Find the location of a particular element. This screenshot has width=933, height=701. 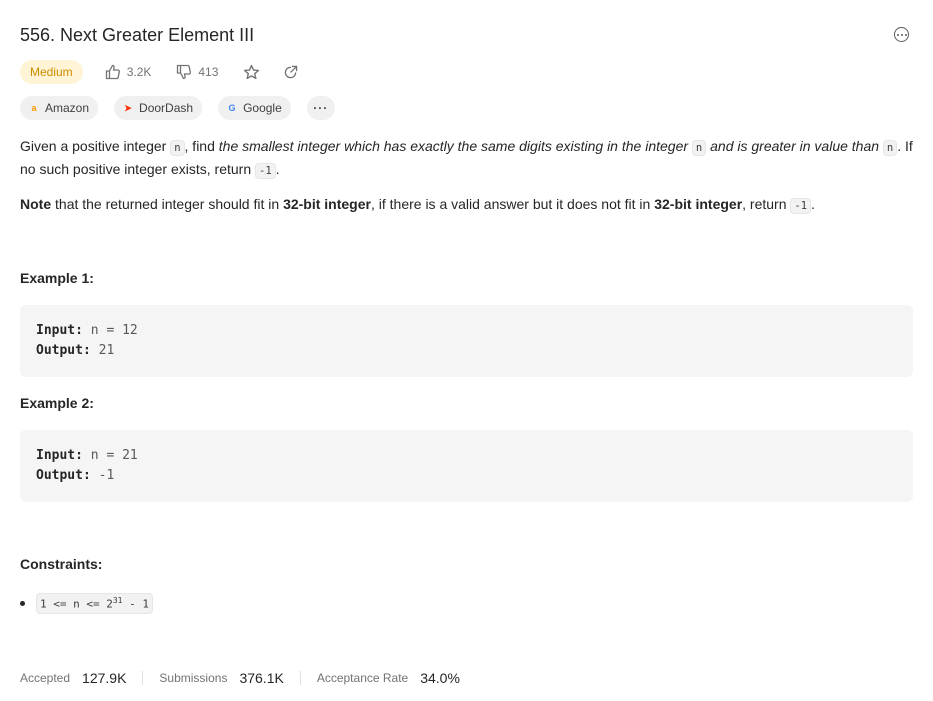

thumbs-down-icon is located at coordinates (184, 72).